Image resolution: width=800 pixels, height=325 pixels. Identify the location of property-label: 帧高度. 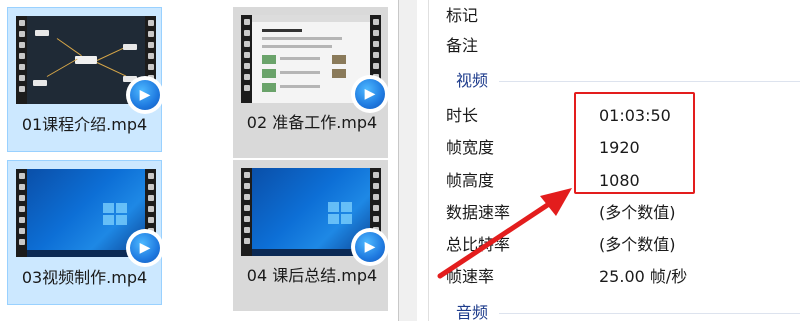
(470, 180).